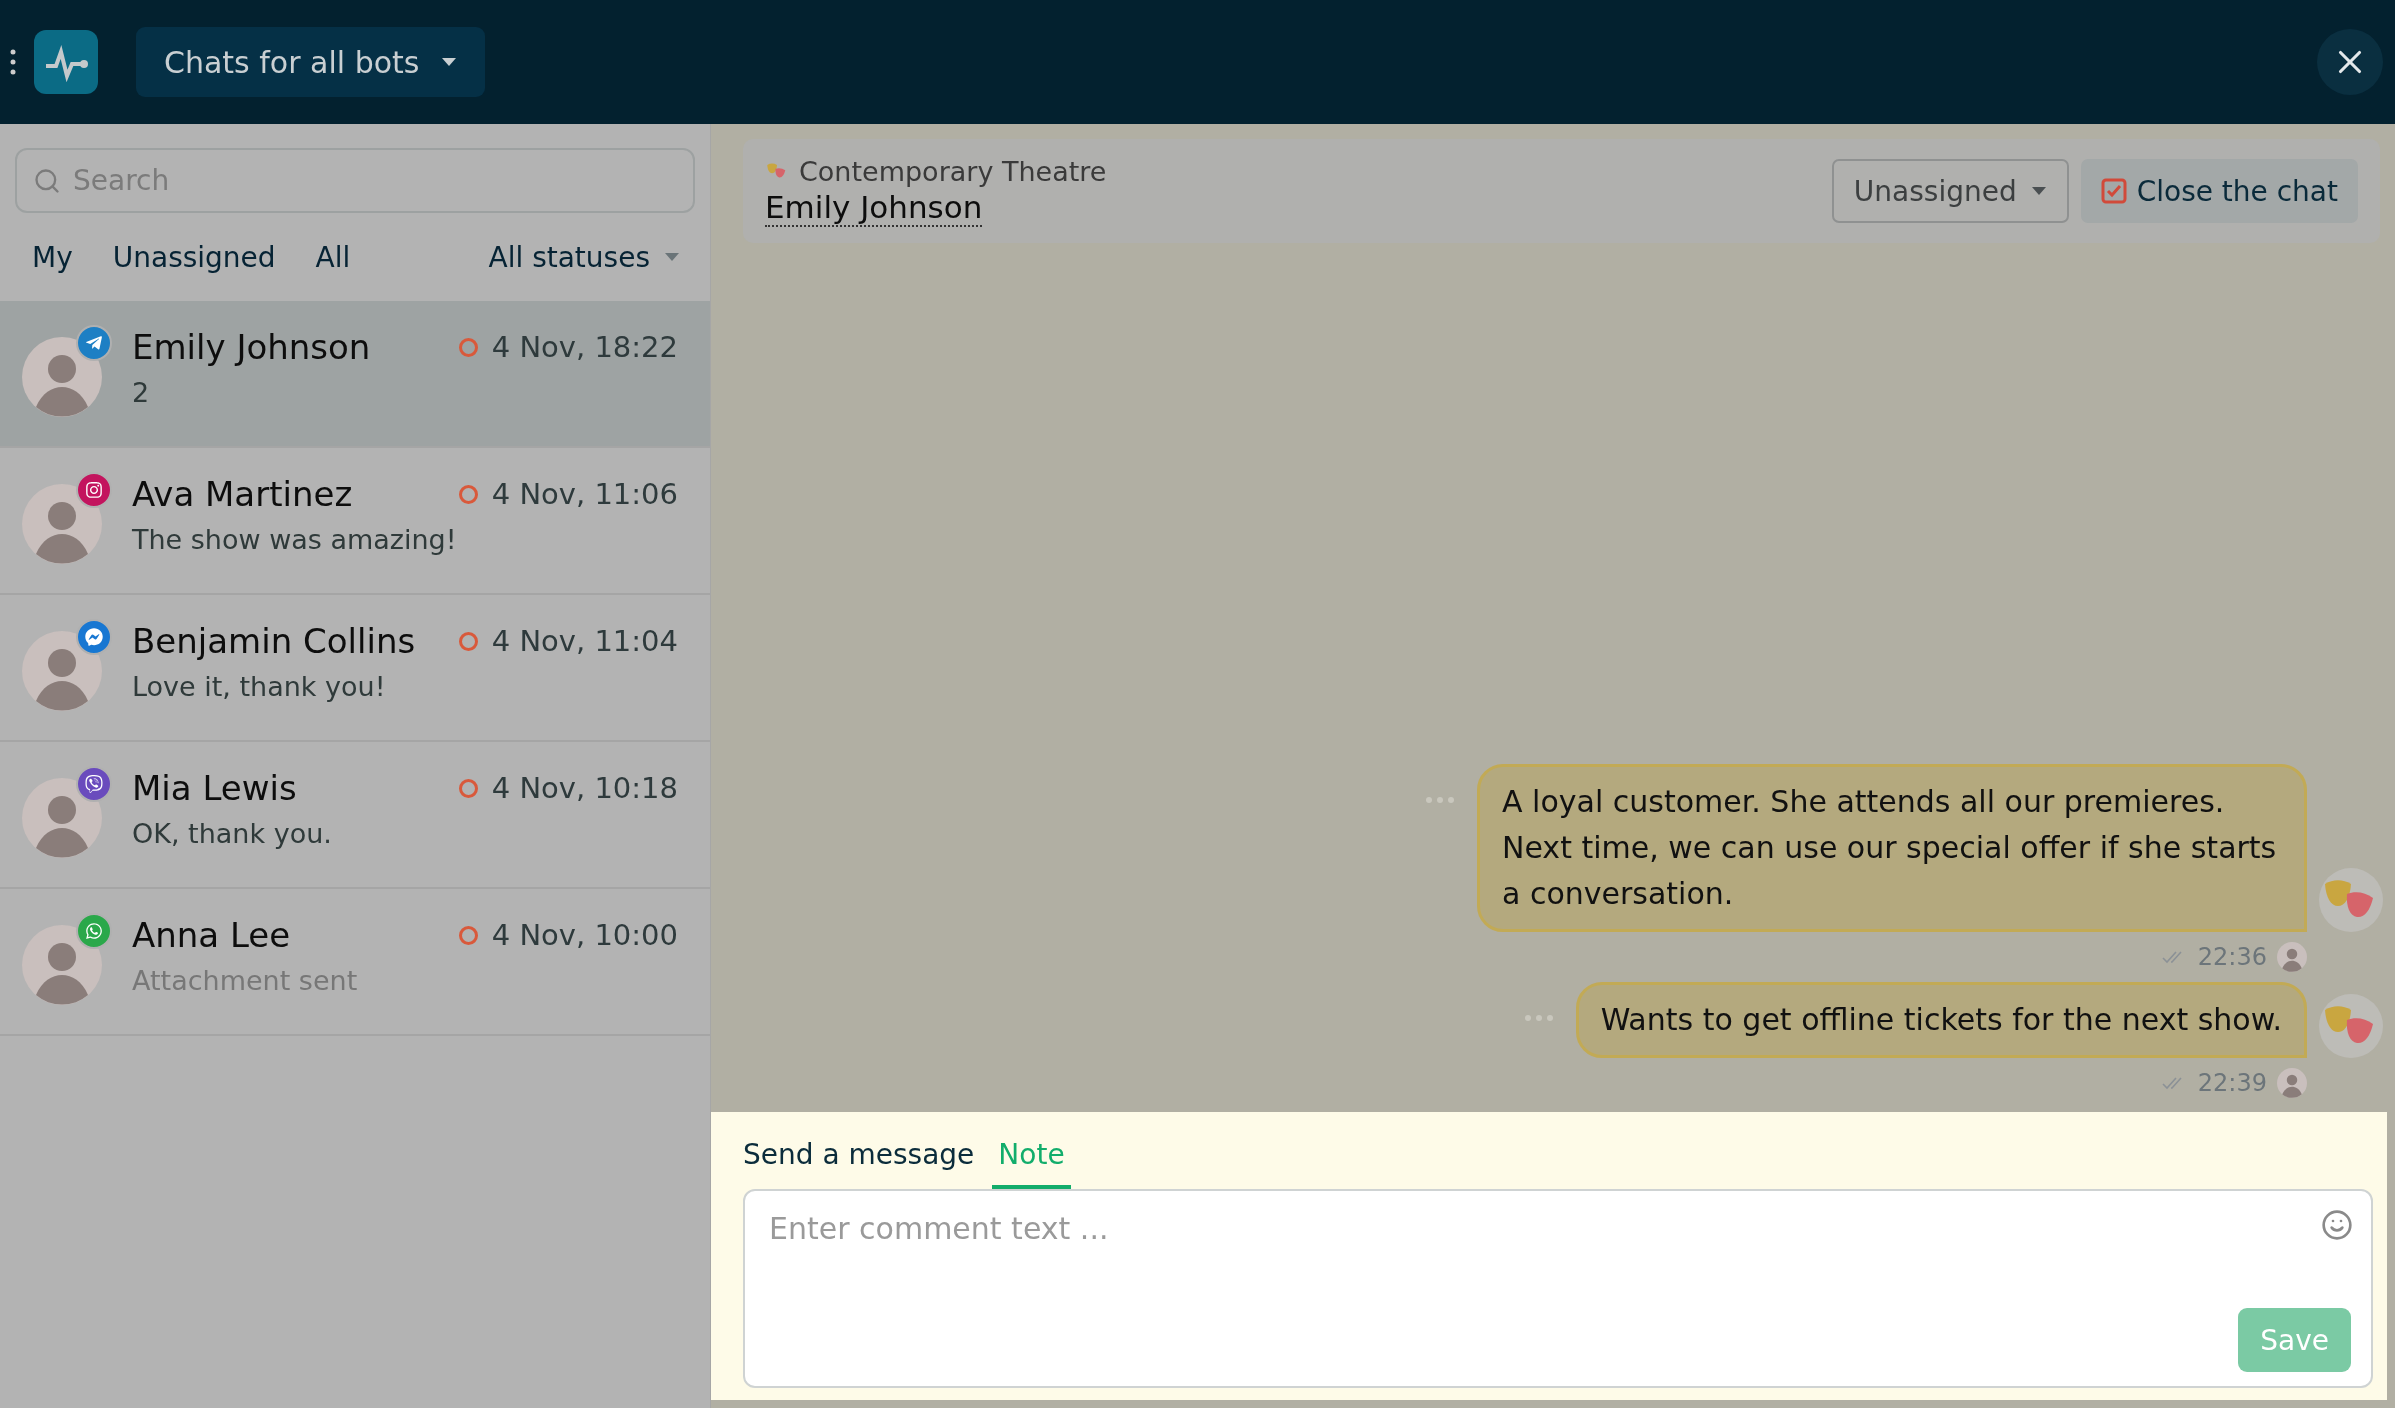 The height and width of the screenshot is (1408, 2395). I want to click on bots-dropdown: Chats for all bots, so click(311, 62).